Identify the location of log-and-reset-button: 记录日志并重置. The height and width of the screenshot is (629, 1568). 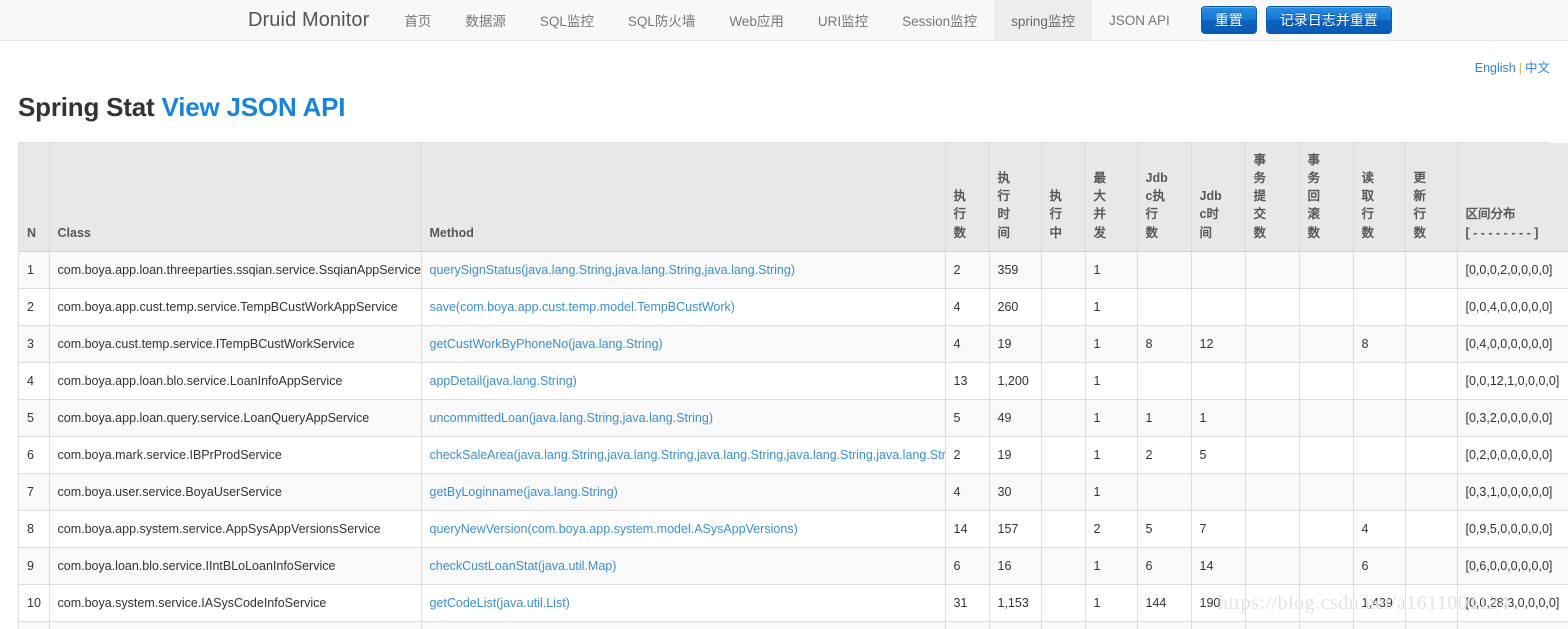
(1328, 20).